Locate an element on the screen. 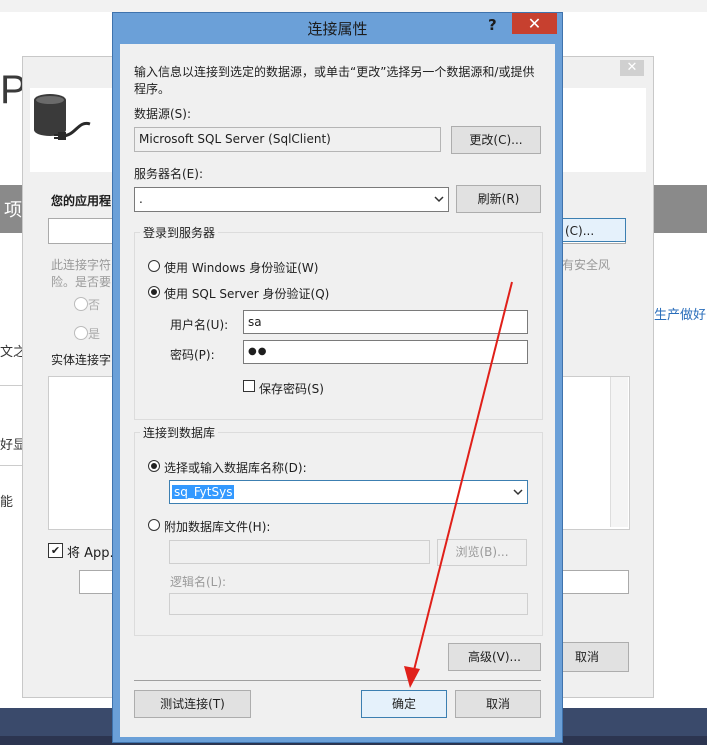  select-database-label: 选择或输入数据库名称(D): is located at coordinates (235, 468).